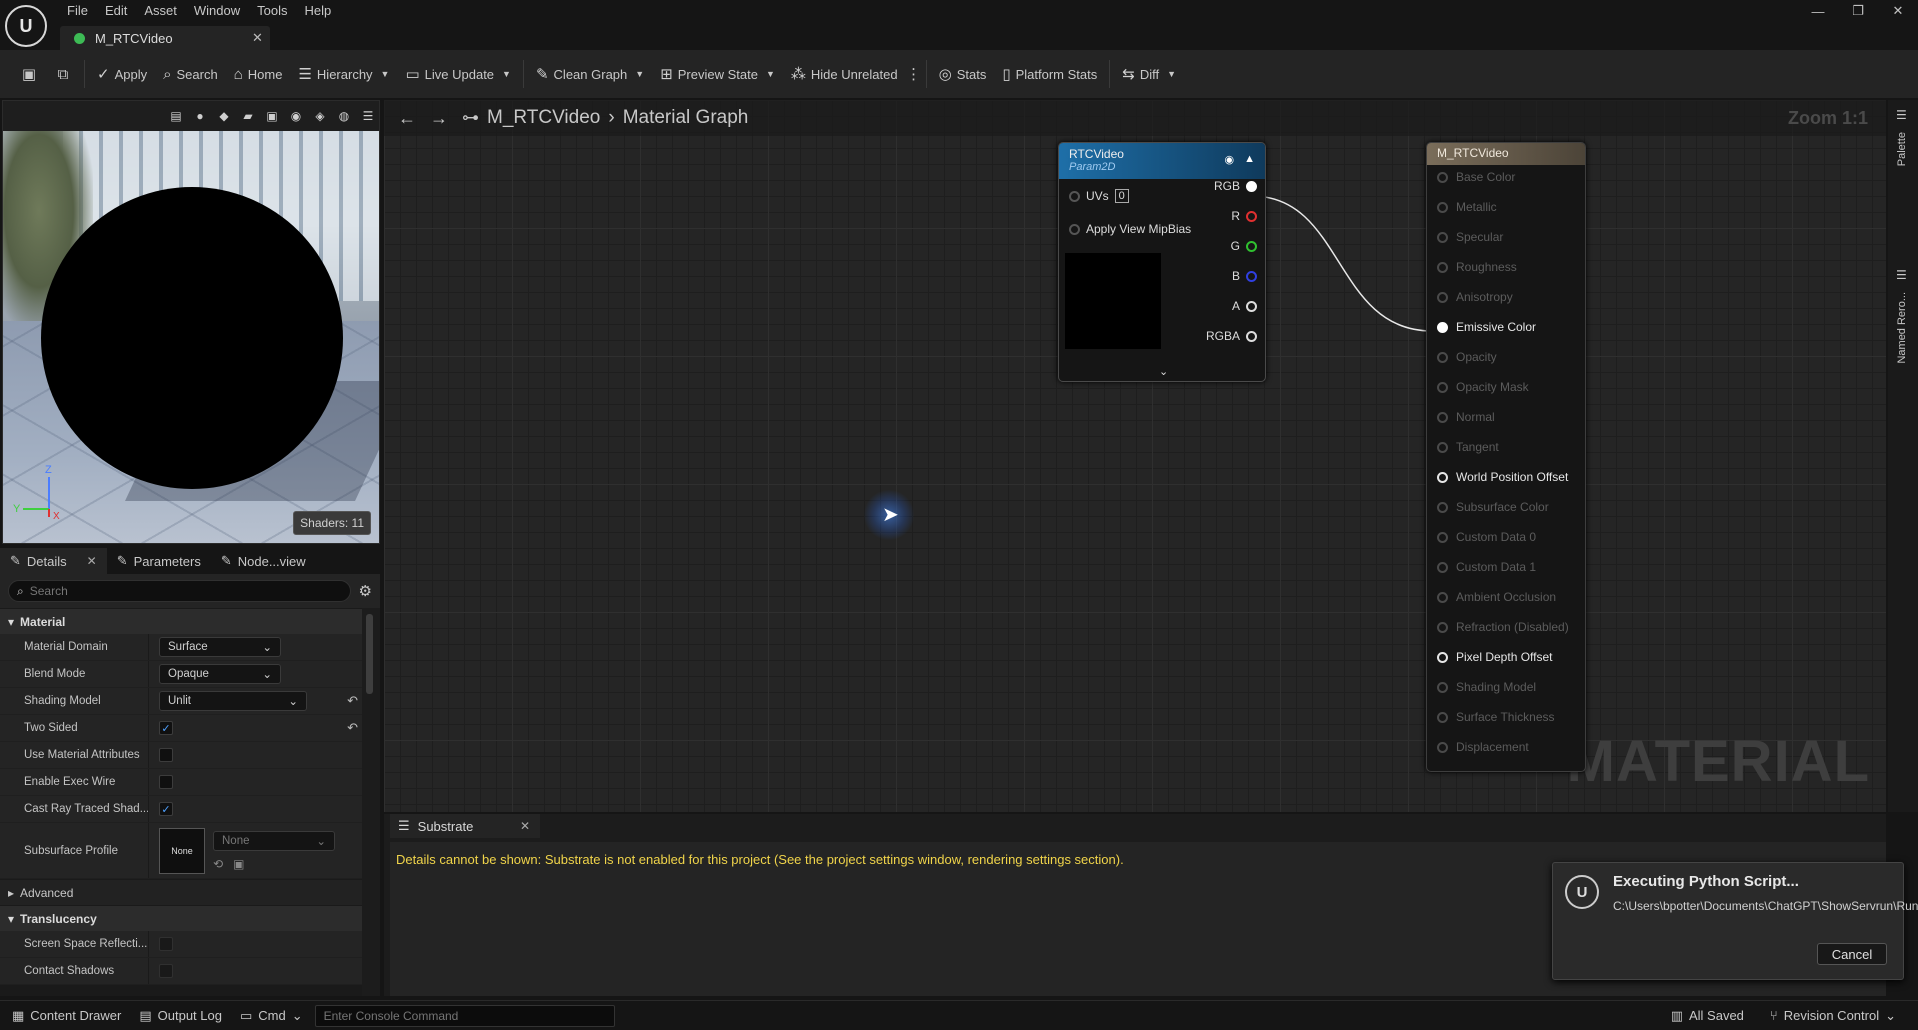 The height and width of the screenshot is (1030, 1918). What do you see at coordinates (1466, 417) in the screenshot?
I see `input-normal: Normal` at bounding box center [1466, 417].